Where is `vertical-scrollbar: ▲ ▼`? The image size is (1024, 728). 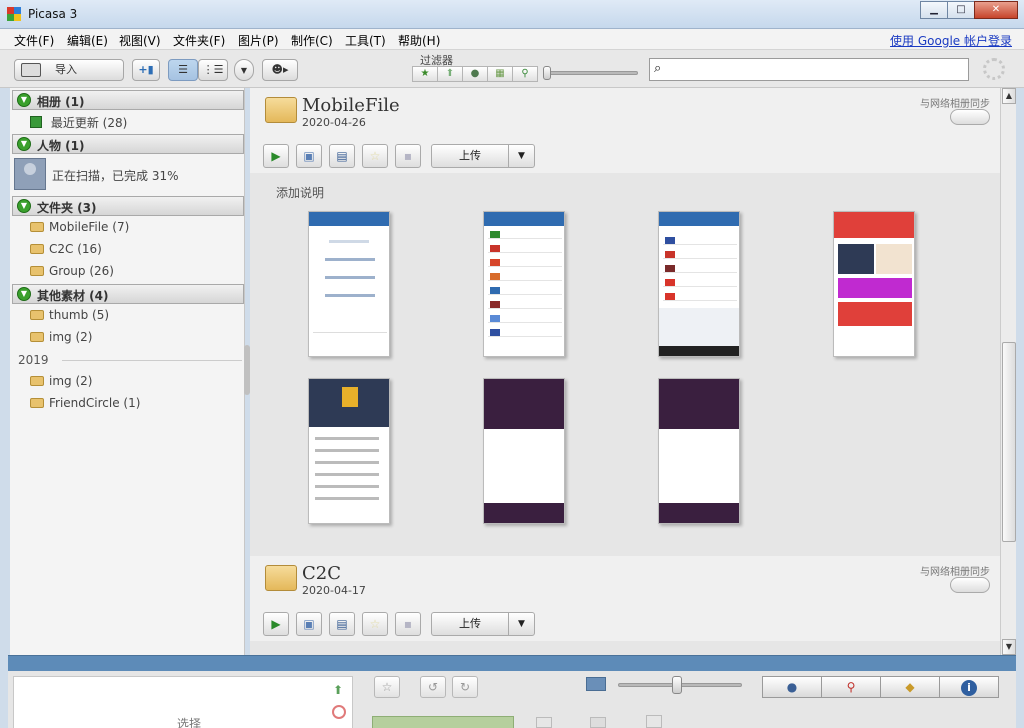 vertical-scrollbar: ▲ ▼ is located at coordinates (1008, 371).